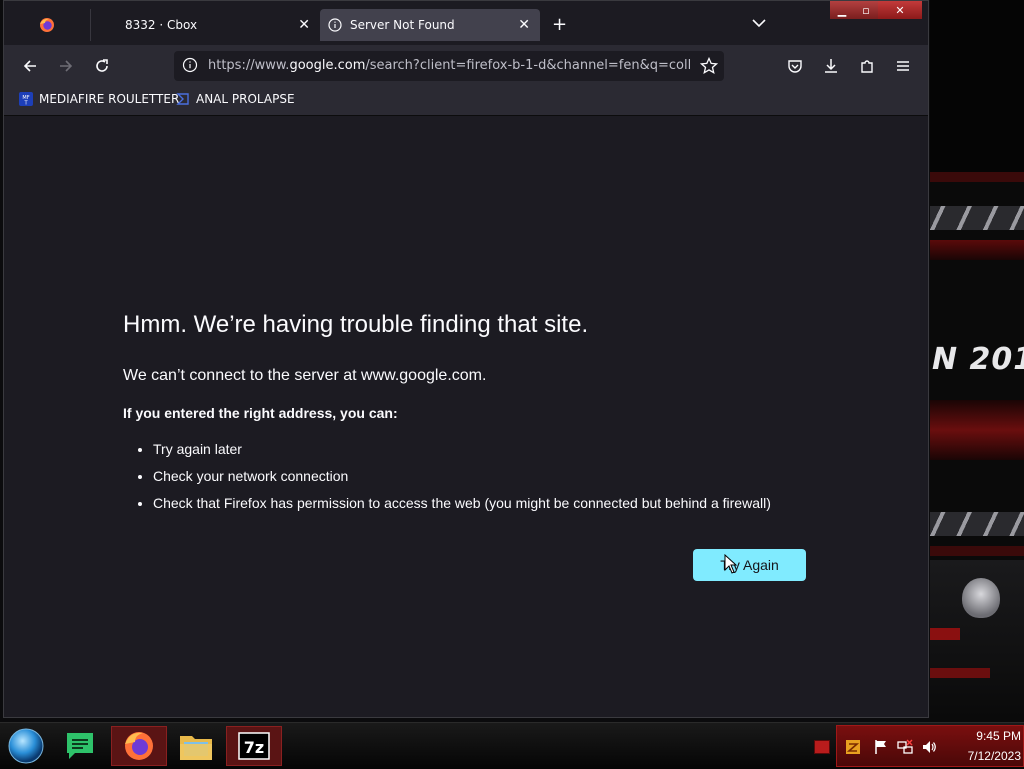 The image size is (1024, 769). I want to click on system-tray: 9:45 PM 7/12/2023, so click(930, 746).